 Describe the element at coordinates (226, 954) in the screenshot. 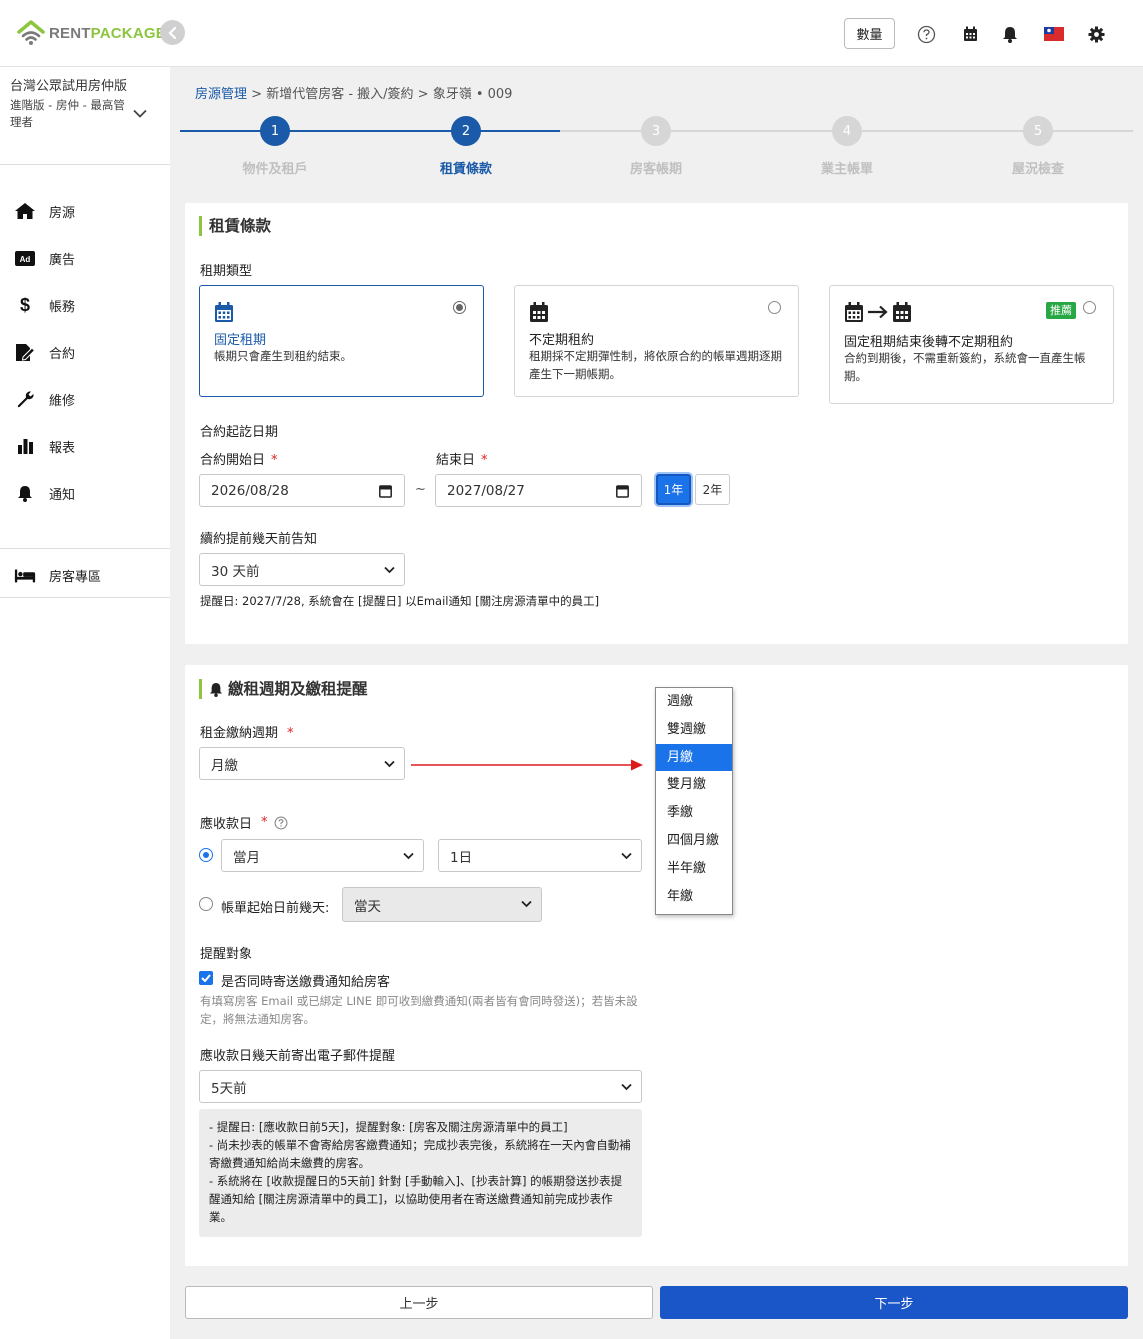

I see `notify-target-label: 提醒對象` at that location.